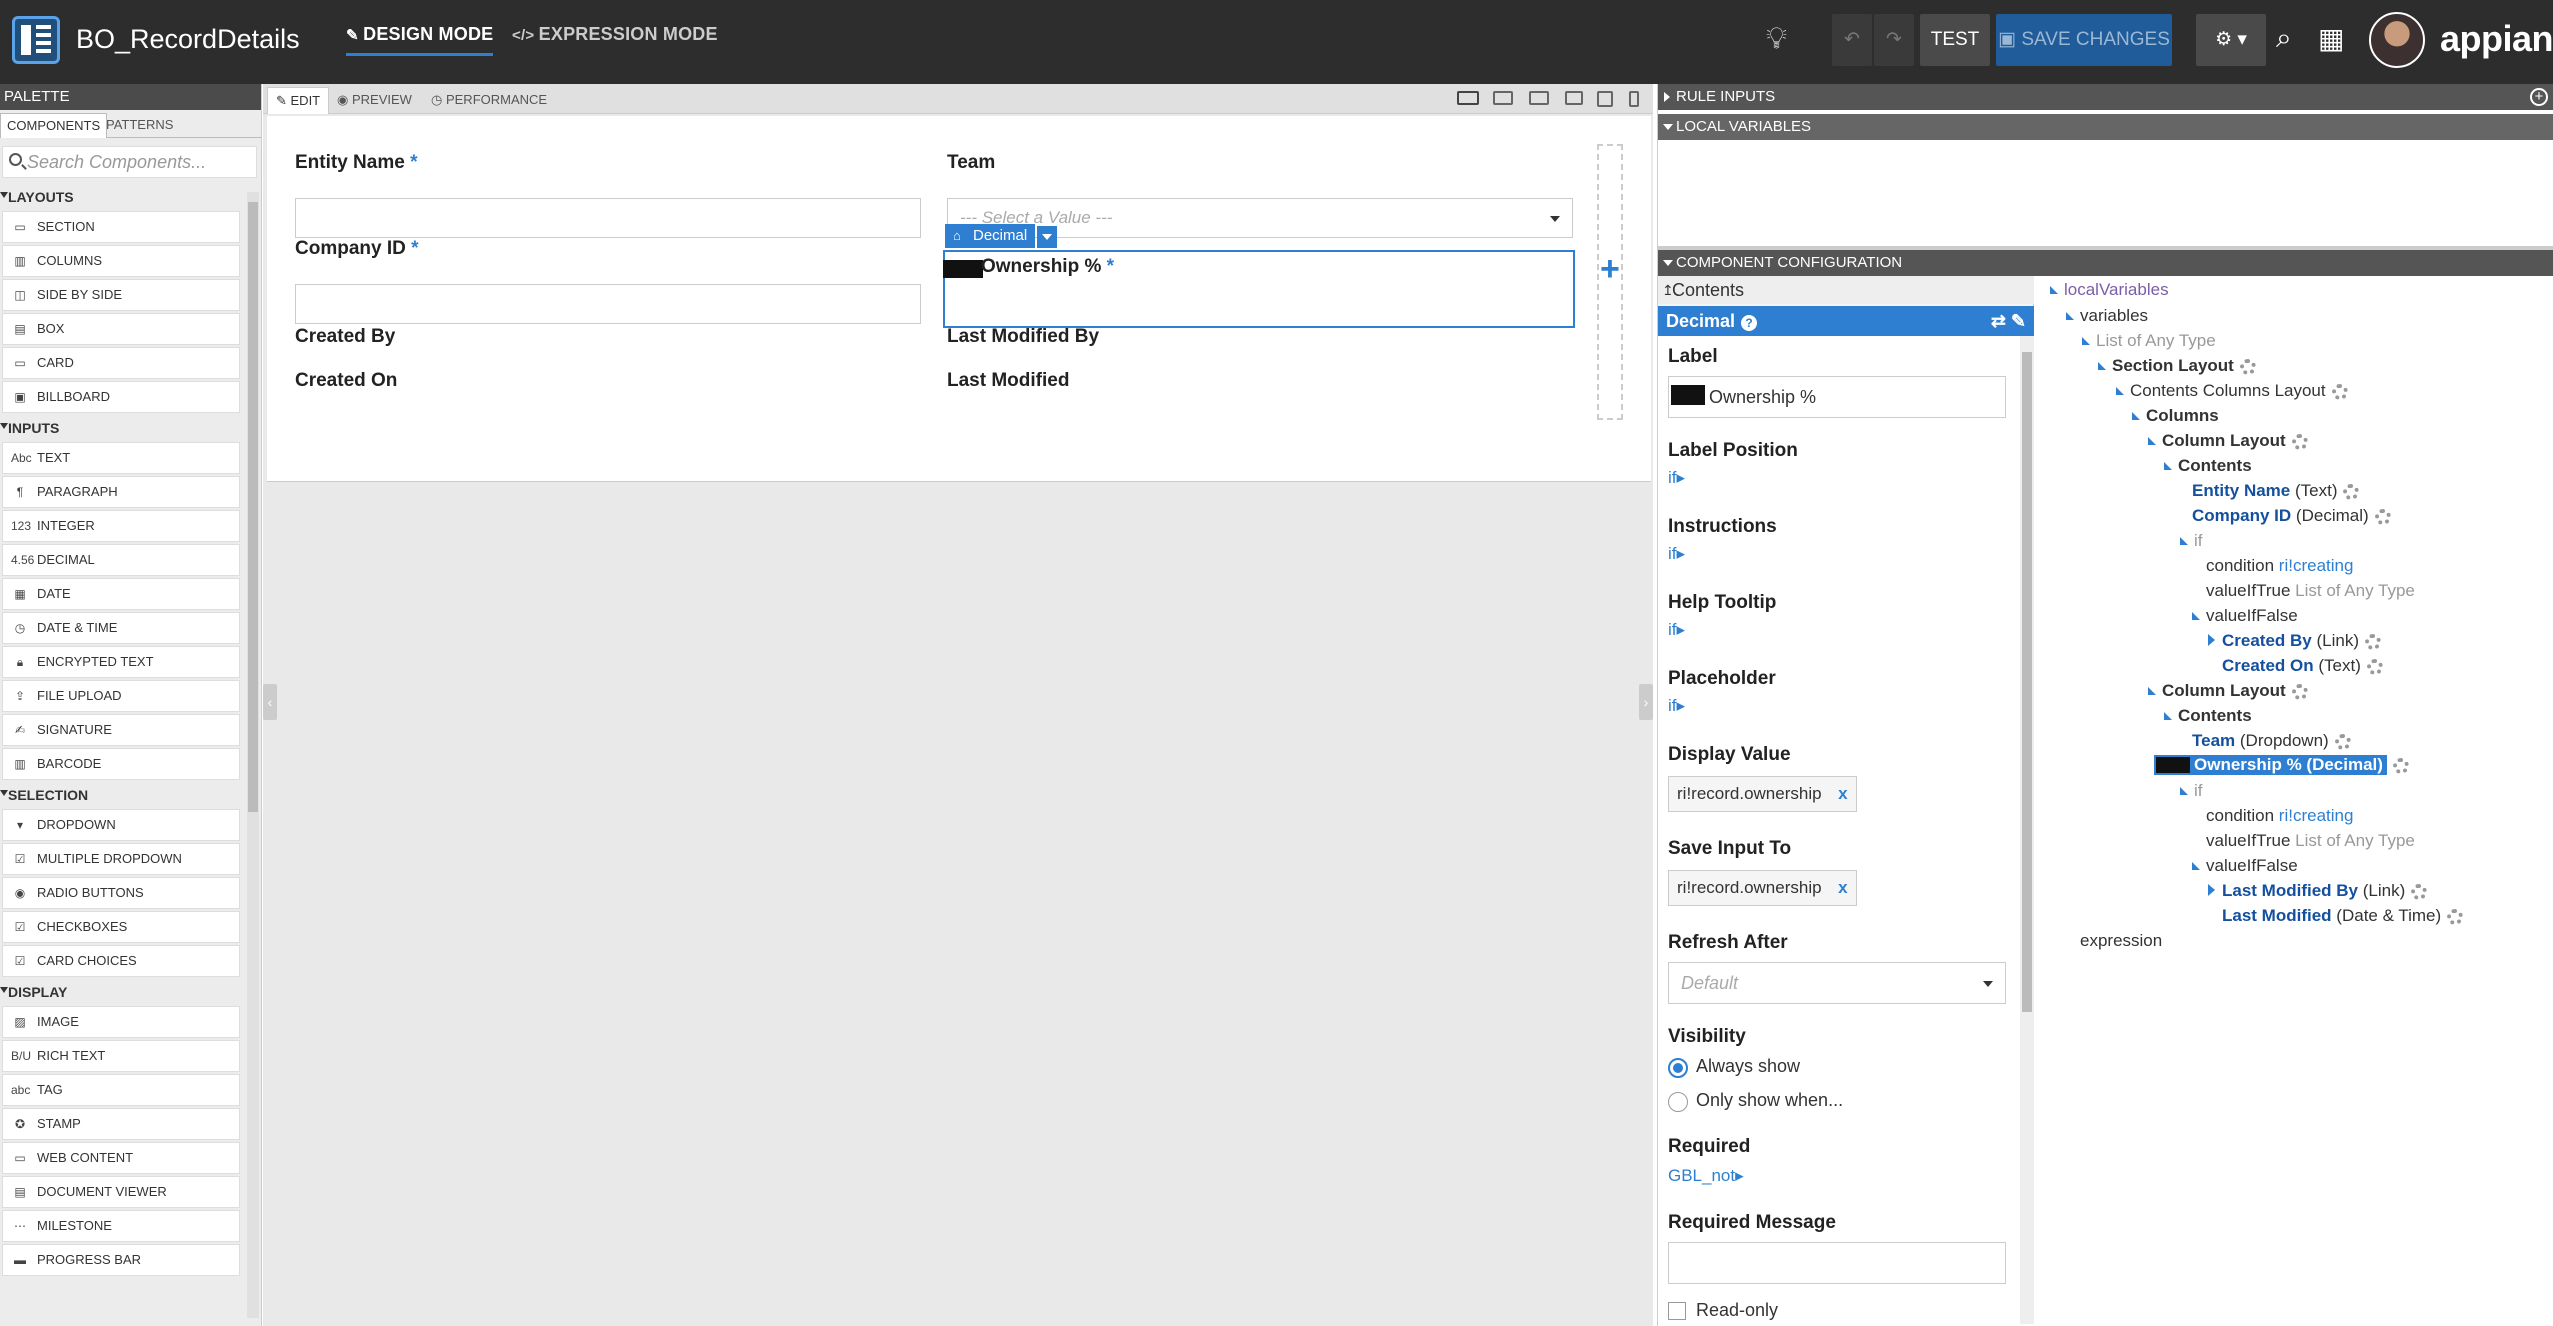  Describe the element at coordinates (2279, 816) in the screenshot. I see `tree-node-condition-2: condition ri!creating` at that location.